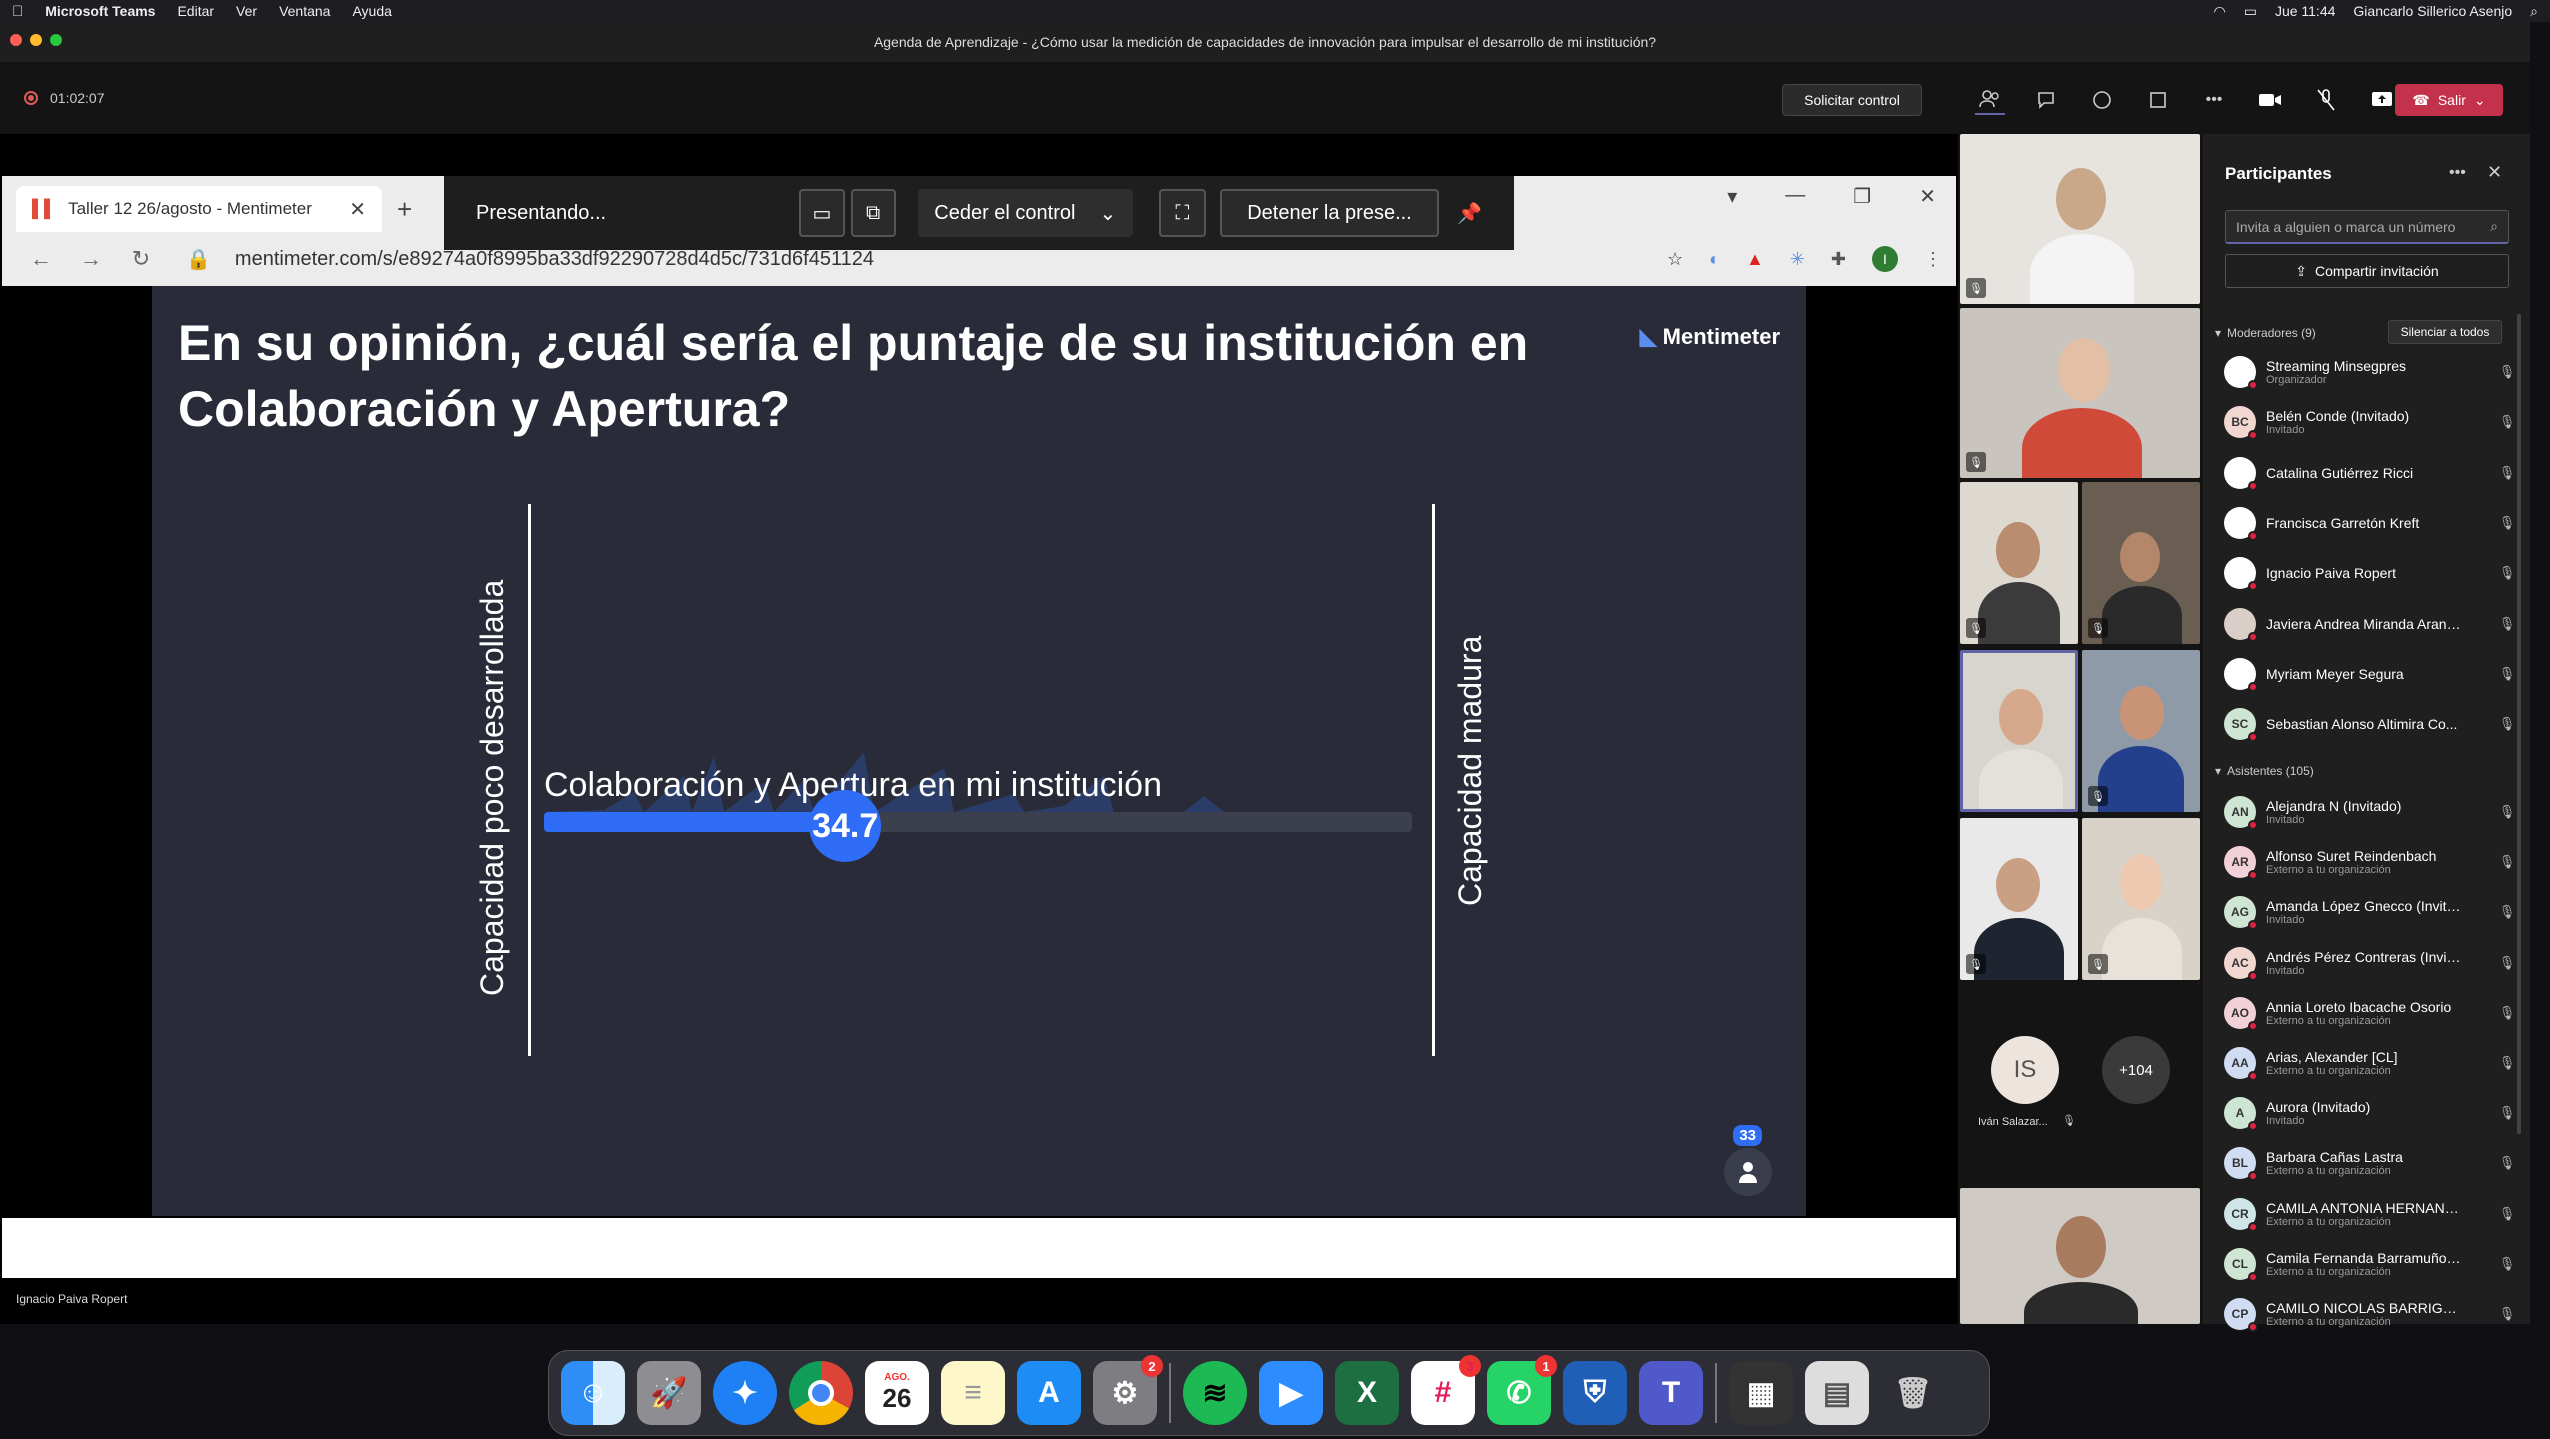 The width and height of the screenshot is (2550, 1439). Describe the element at coordinates (357, 209) in the screenshot. I see `close-tab-icon: ✕` at that location.